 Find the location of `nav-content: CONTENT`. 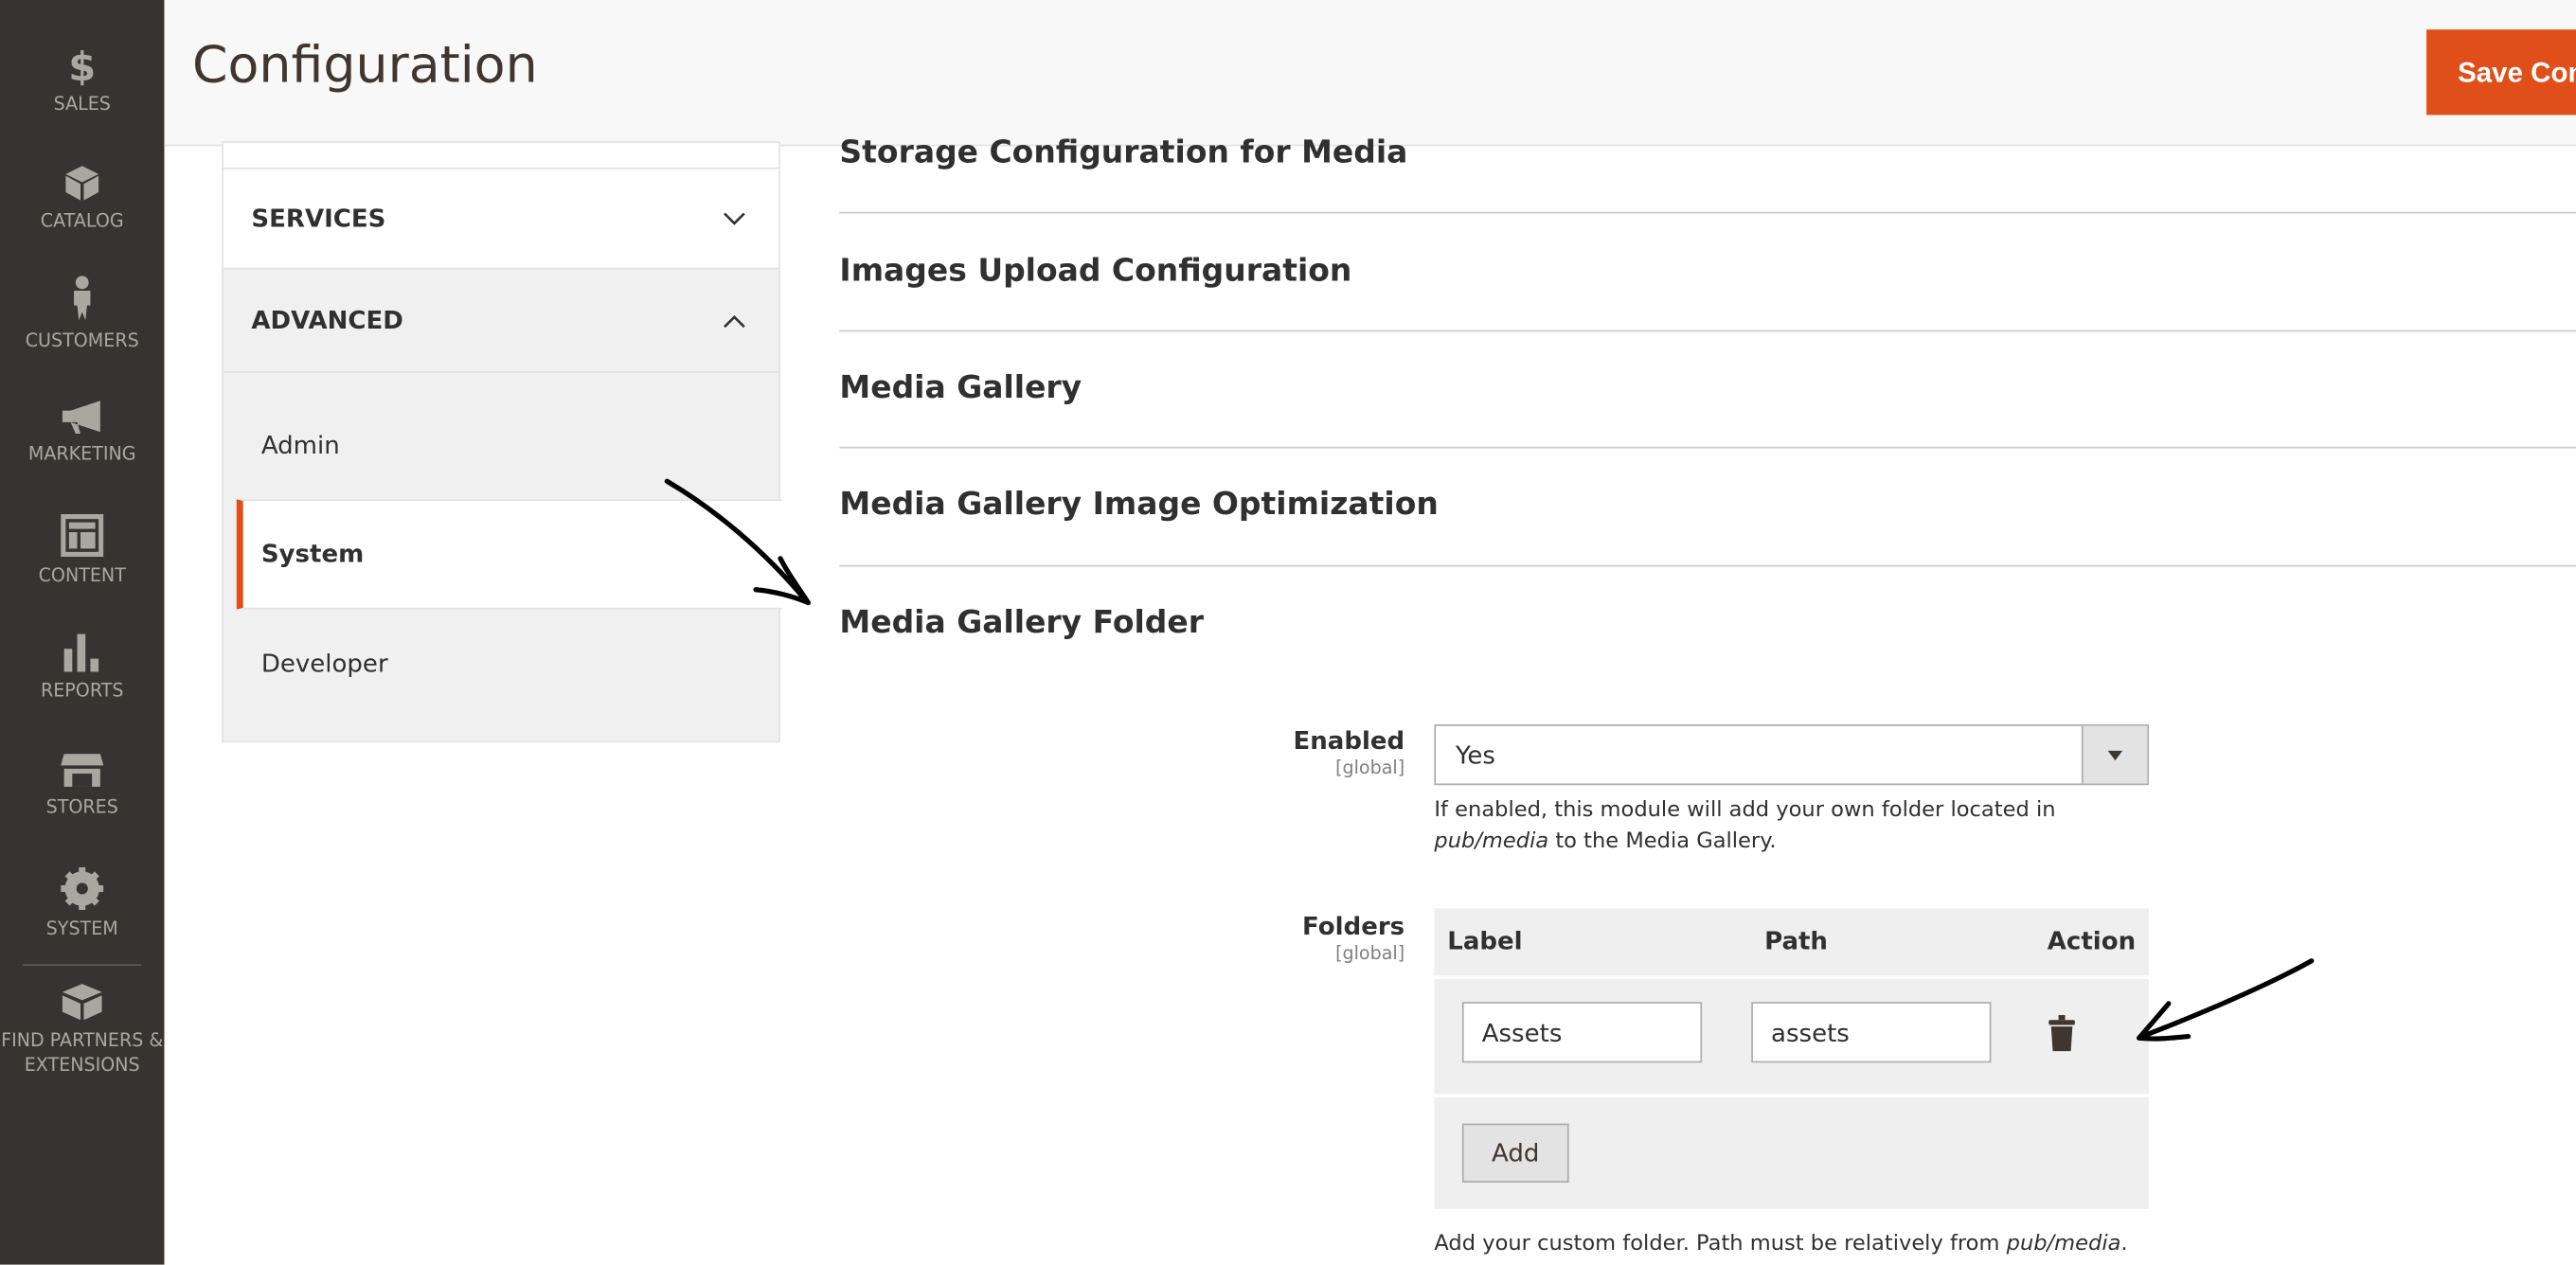

nav-content: CONTENT is located at coordinates (82, 550).